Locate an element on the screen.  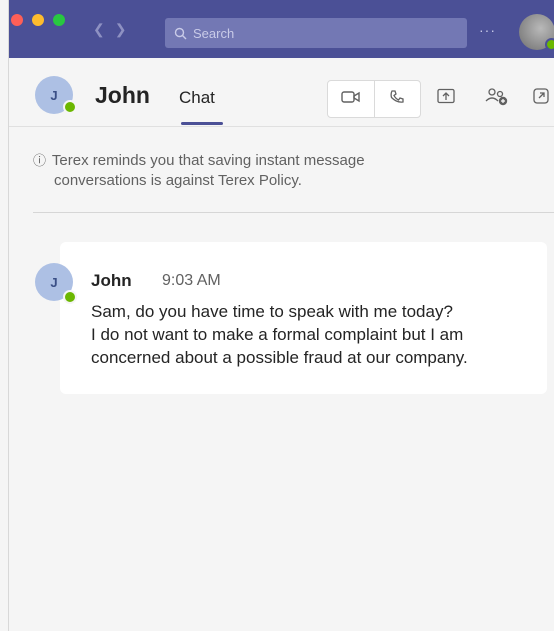
forward-arrow-icon: ❯ is located at coordinates (121, 29).